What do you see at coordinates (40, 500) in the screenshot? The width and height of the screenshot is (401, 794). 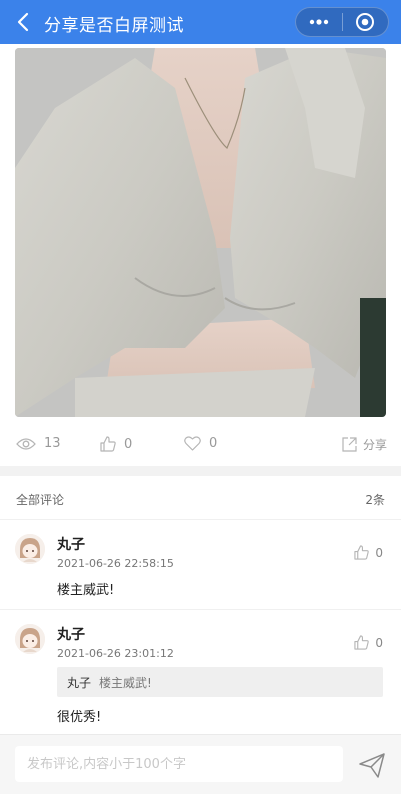 I see `comments-title: 全部评论` at bounding box center [40, 500].